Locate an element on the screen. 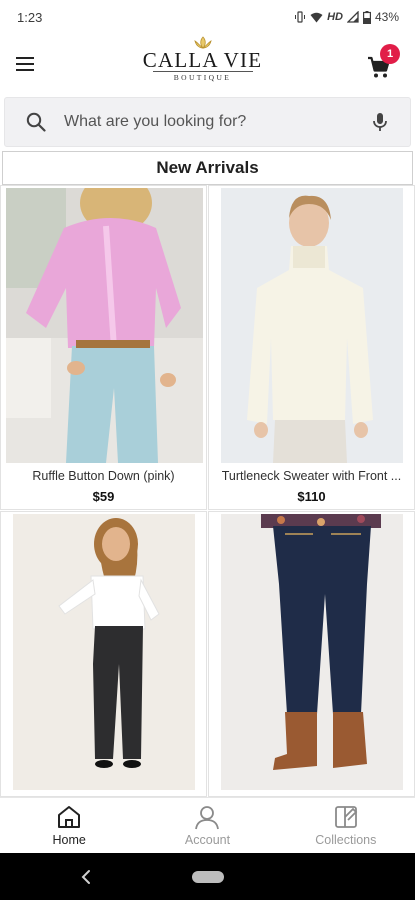 This screenshot has height=900, width=415. home-icon is located at coordinates (69, 817).